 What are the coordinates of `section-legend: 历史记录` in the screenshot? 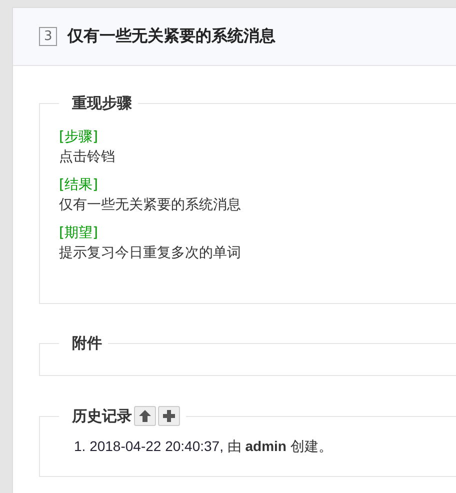 It's located at (102, 416).